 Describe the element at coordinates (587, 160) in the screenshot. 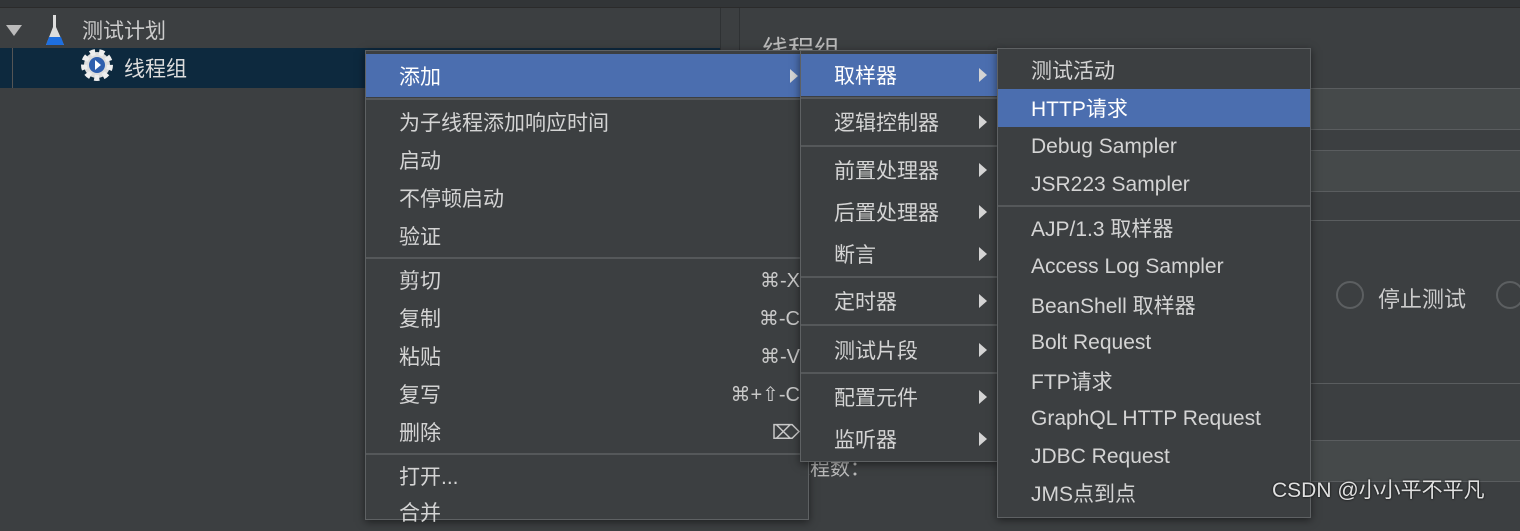

I see `menu-item-start: 启动` at that location.